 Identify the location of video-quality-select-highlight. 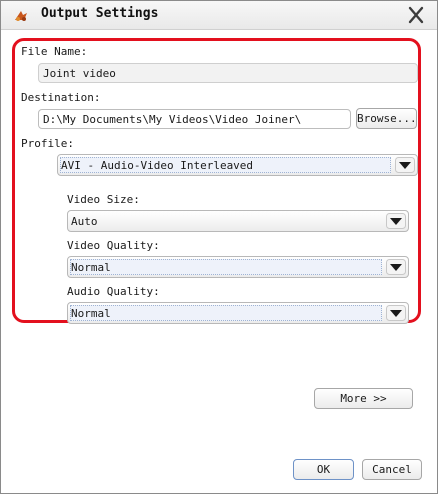
(226, 267).